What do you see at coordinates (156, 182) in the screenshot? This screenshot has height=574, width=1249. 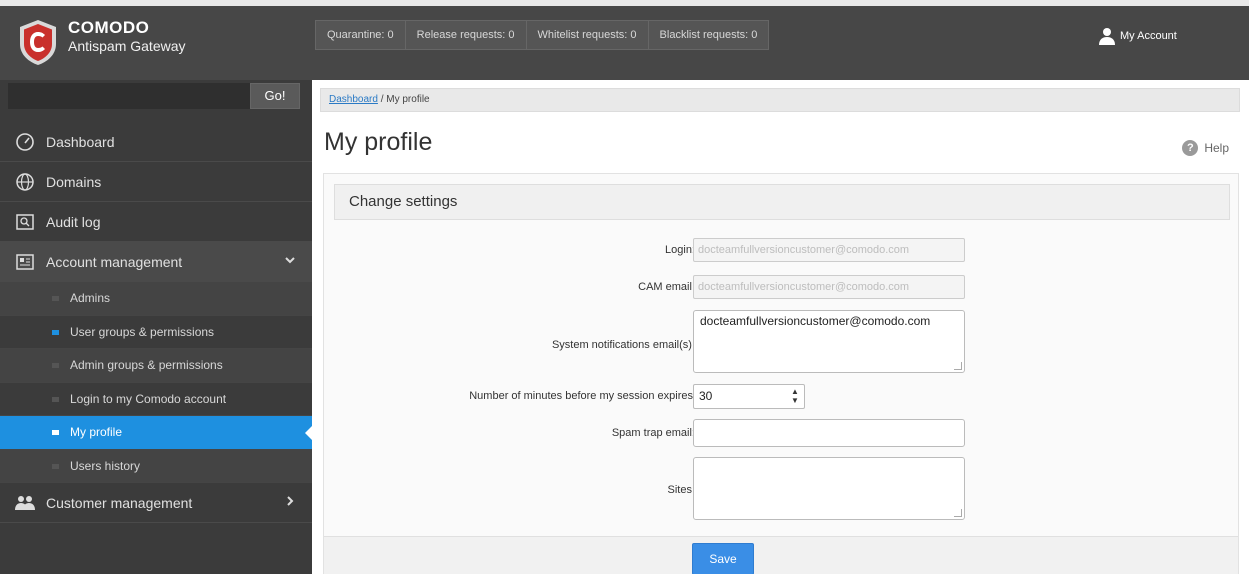 I see `sidebar-item-domains: Domains` at bounding box center [156, 182].